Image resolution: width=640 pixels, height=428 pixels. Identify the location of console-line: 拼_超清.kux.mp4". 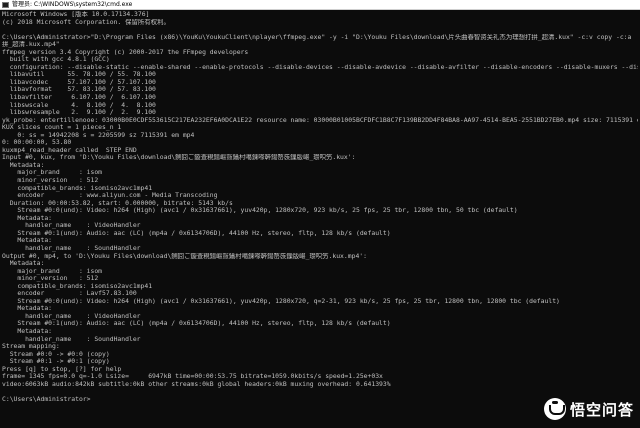
(31, 45).